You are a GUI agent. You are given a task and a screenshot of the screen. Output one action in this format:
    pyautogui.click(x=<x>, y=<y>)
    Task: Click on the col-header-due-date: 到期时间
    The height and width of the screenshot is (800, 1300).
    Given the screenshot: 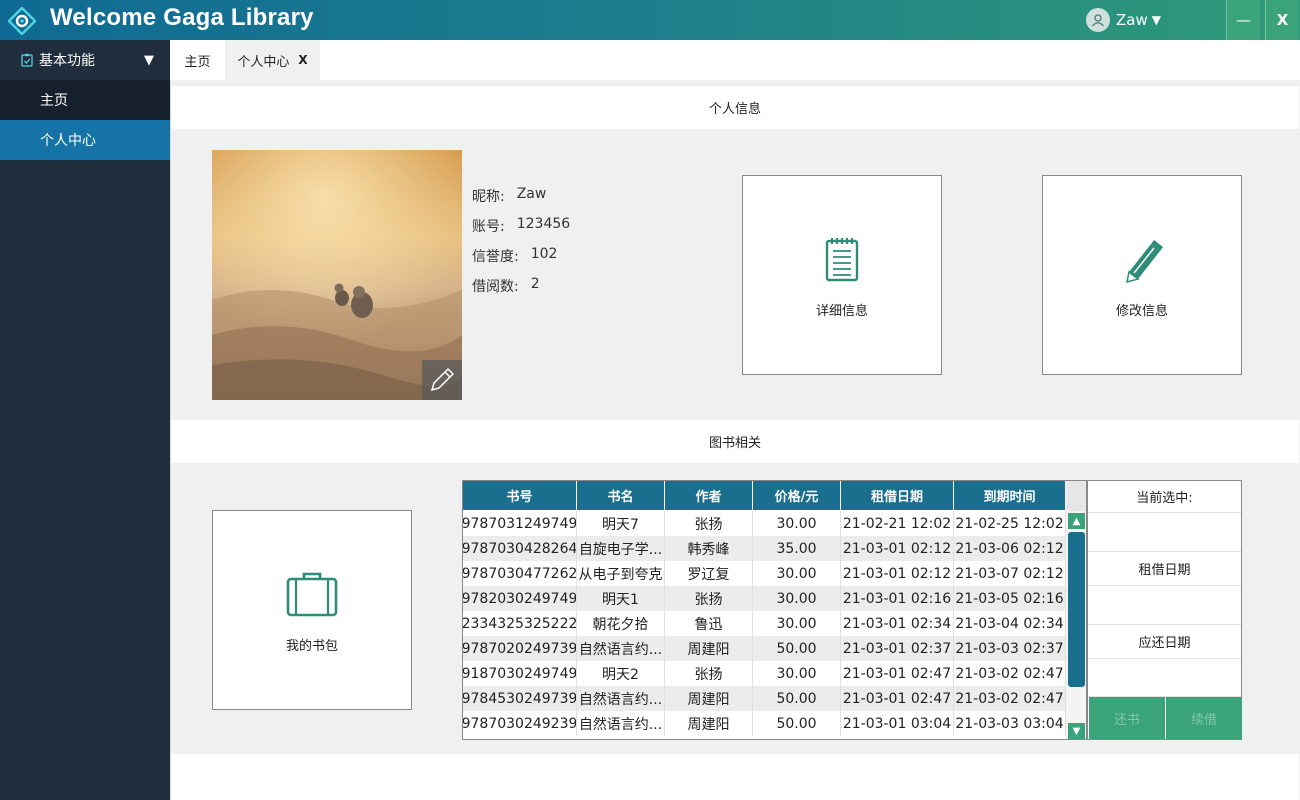 What is the action you would take?
    pyautogui.click(x=1010, y=496)
    